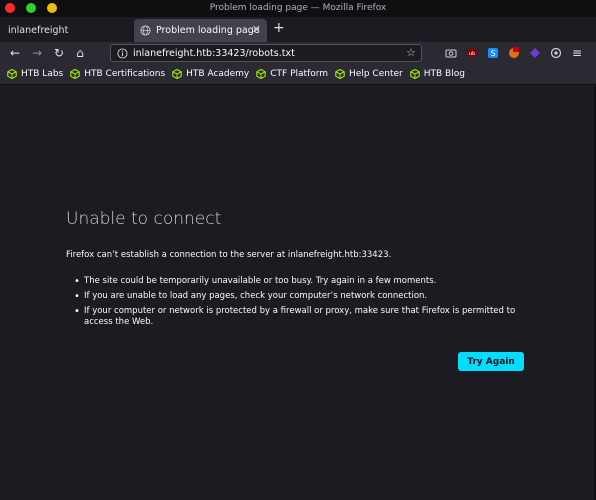  I want to click on tab-strip: inlanefreight Problem loading page ✕ +, so click(298, 29).